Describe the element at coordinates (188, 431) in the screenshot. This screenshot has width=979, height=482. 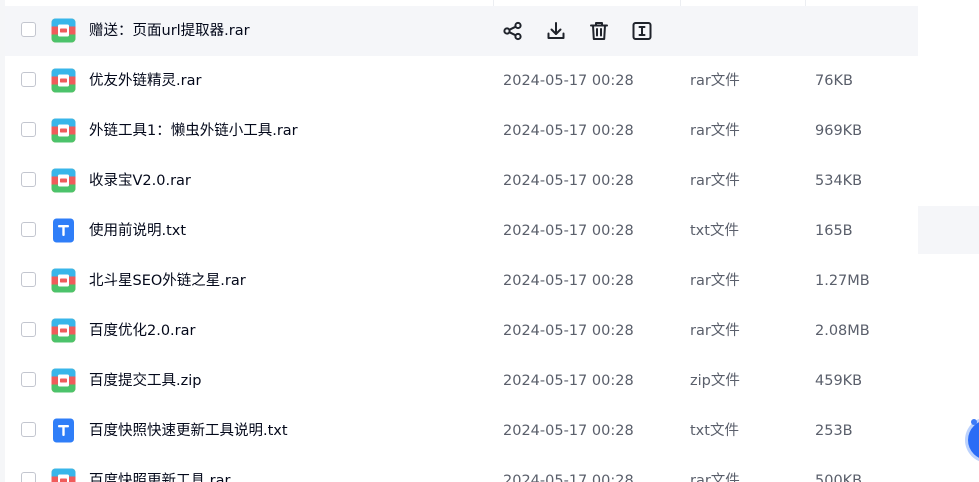
I see `file-name: 百度快照快速更新工具说明.txt` at that location.